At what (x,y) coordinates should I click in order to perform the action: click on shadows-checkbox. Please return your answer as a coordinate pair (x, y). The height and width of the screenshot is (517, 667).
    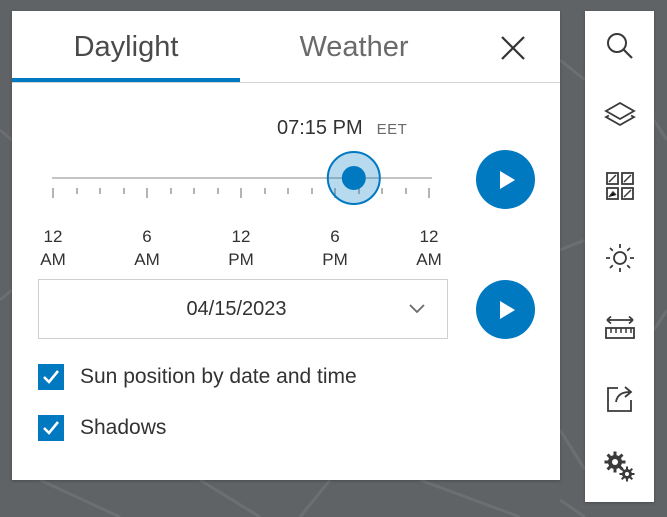
    Looking at the image, I should click on (51, 428).